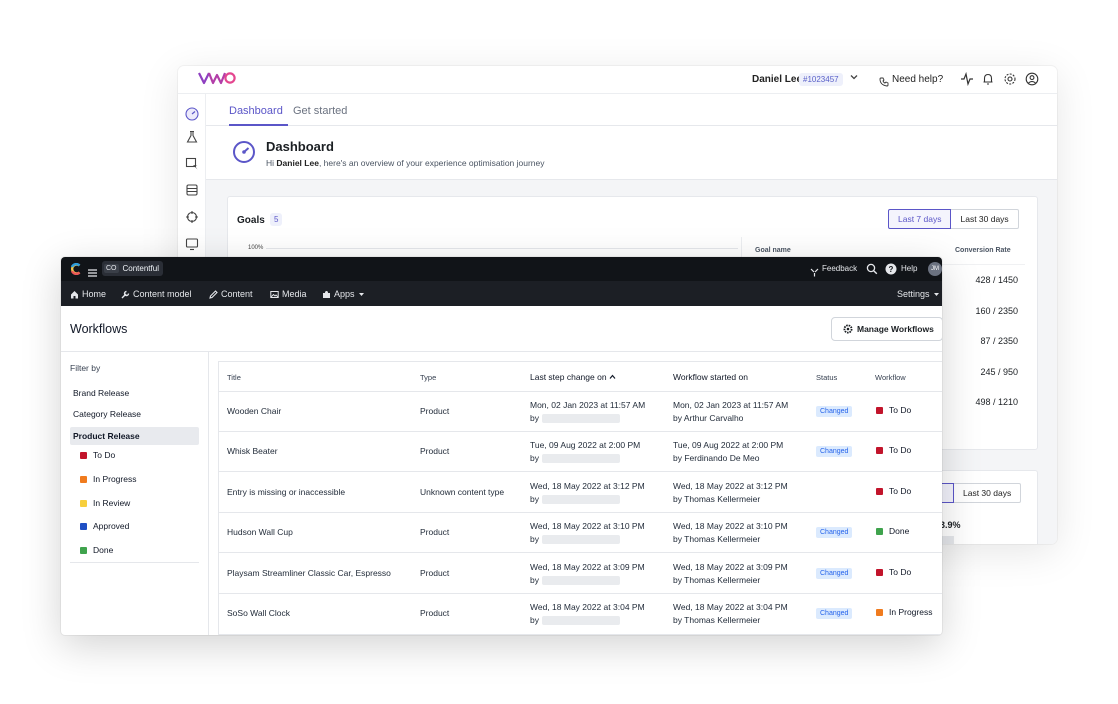  What do you see at coordinates (132, 268) in the screenshot?
I see `space-switcher: CO Contentful` at bounding box center [132, 268].